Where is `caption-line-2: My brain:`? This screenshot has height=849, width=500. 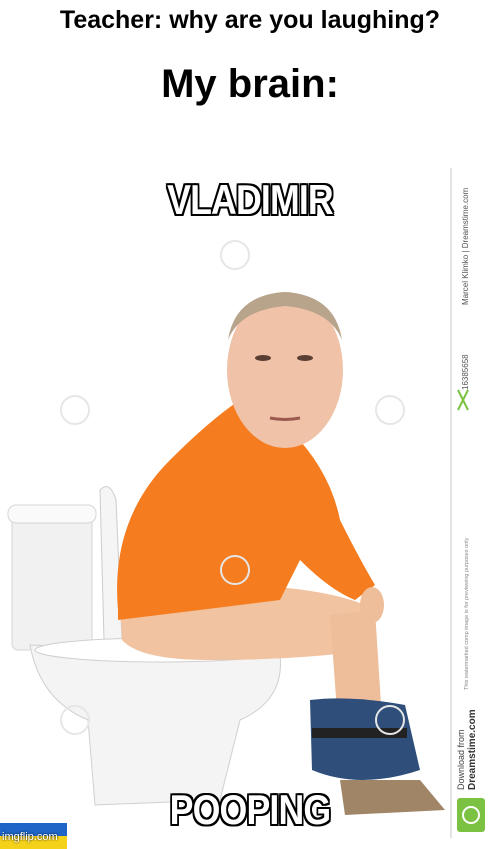 caption-line-2: My brain: is located at coordinates (250, 84).